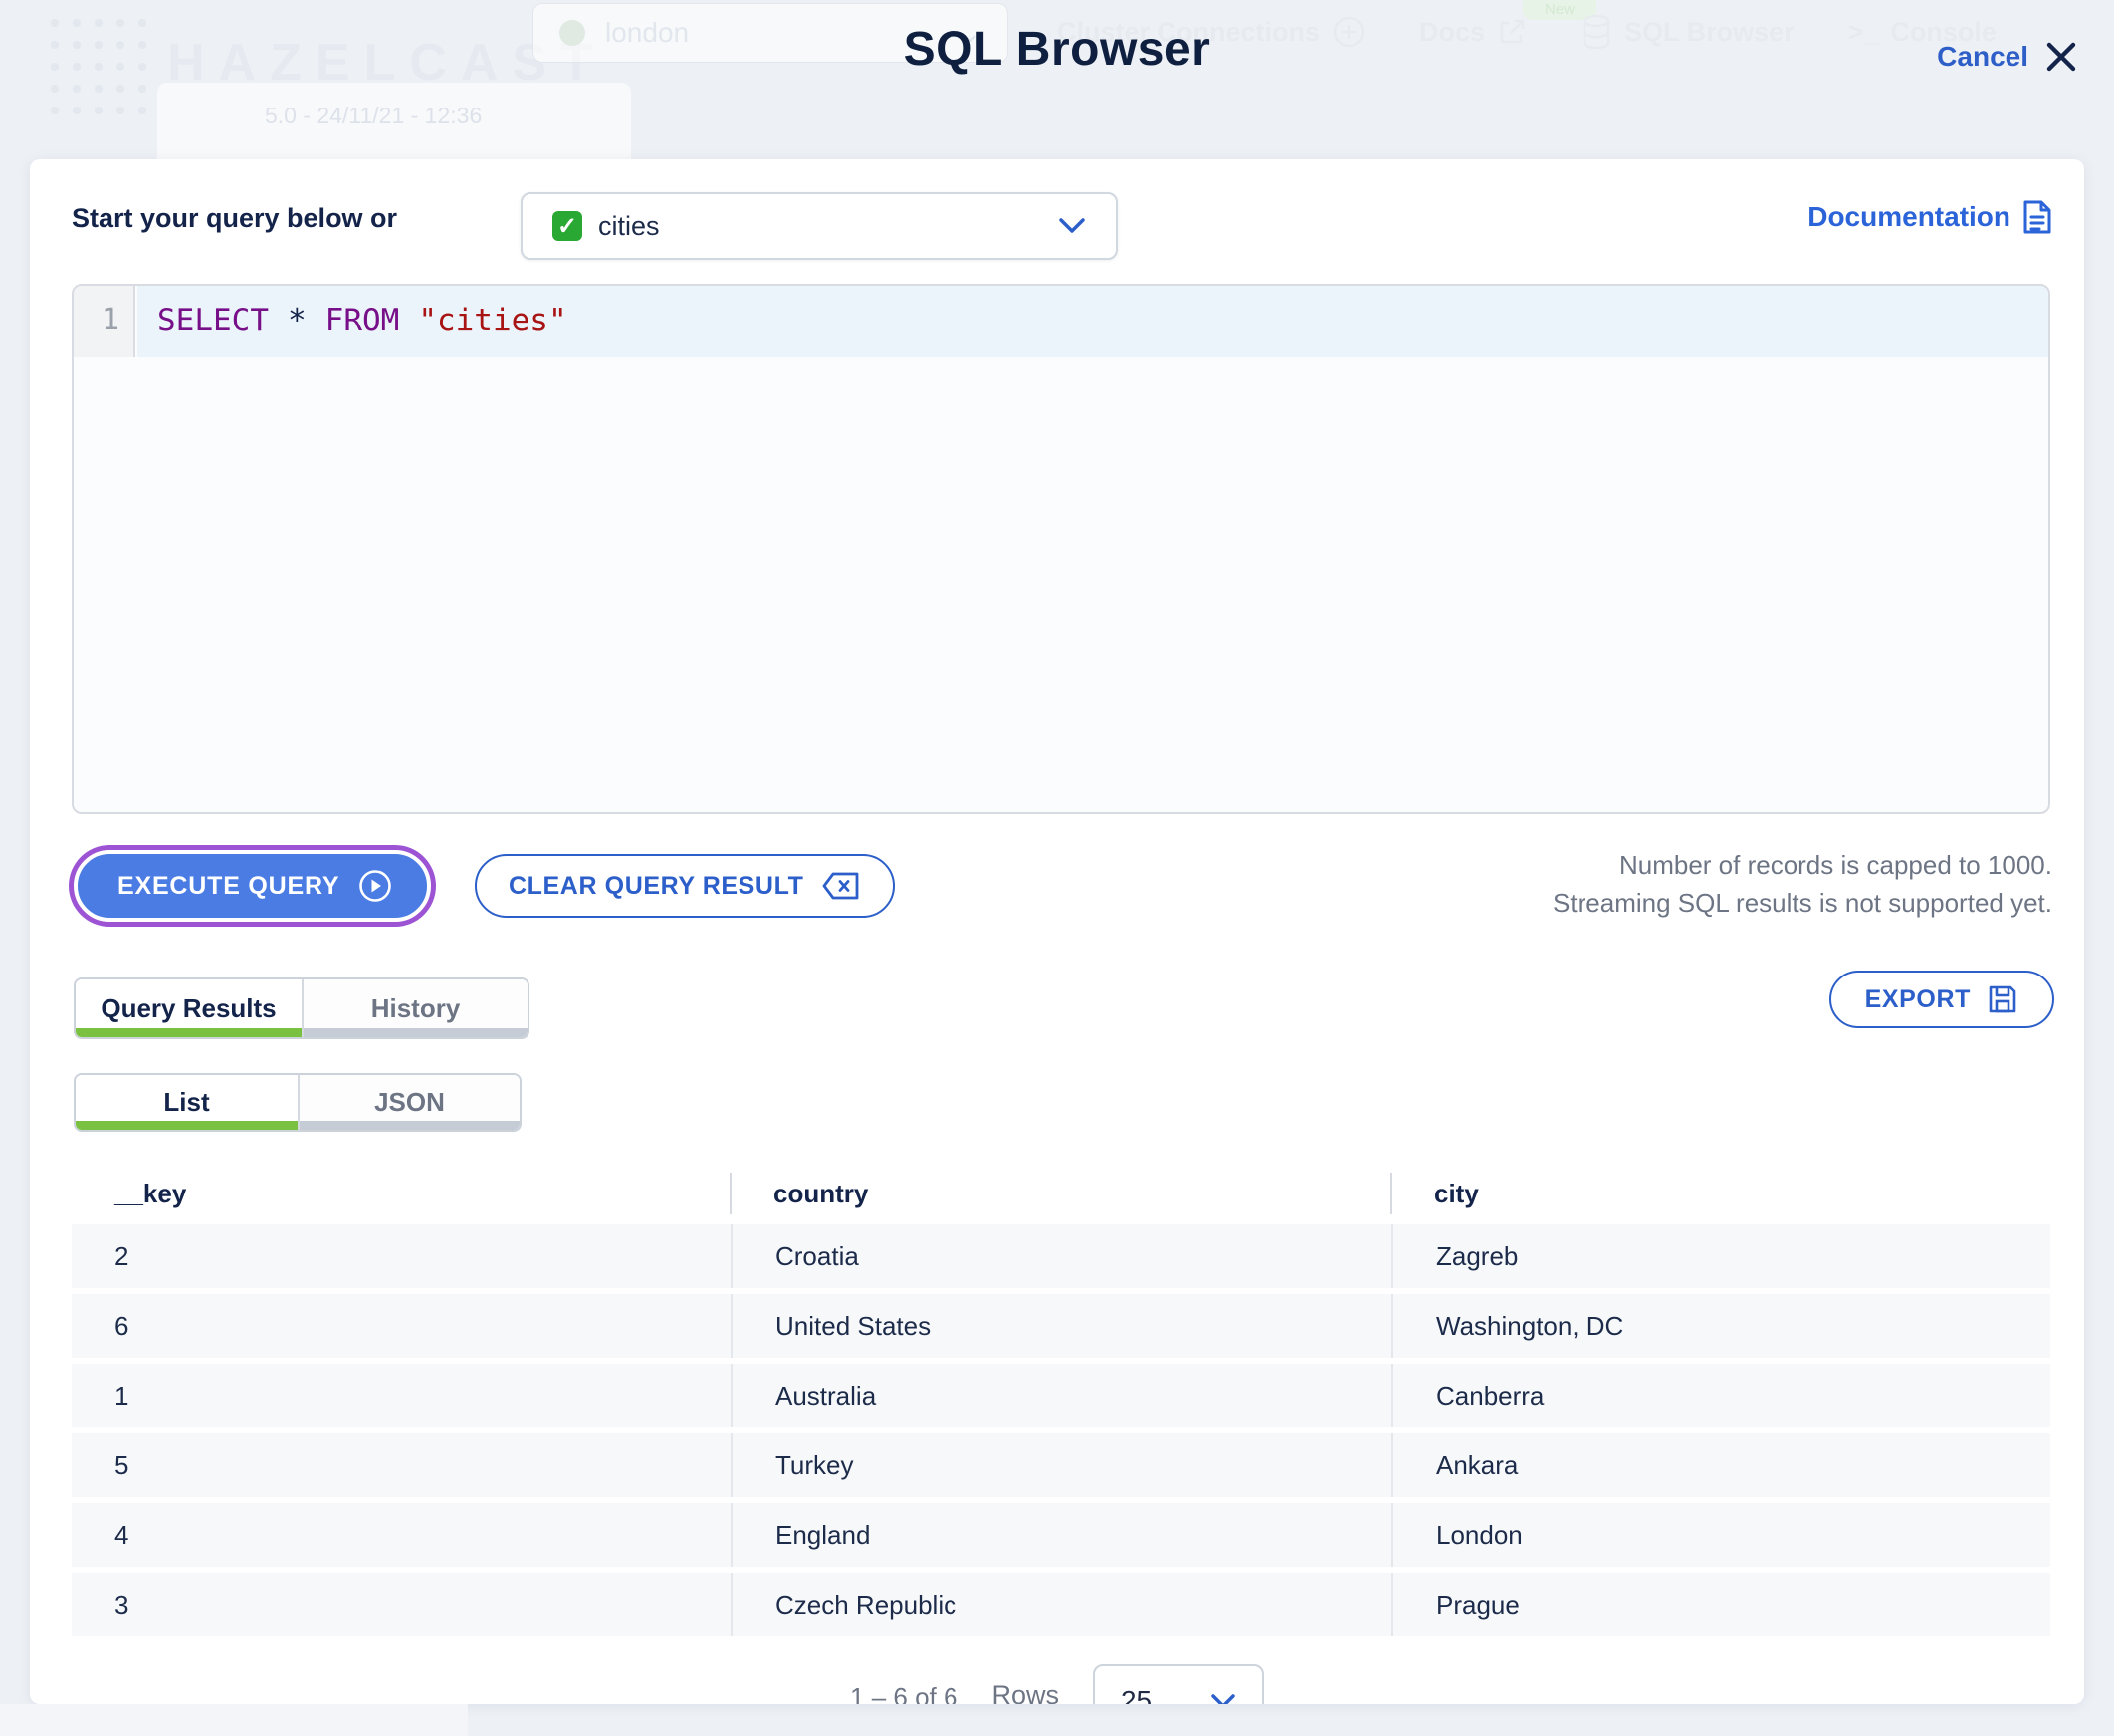 The height and width of the screenshot is (1736, 2114). What do you see at coordinates (1025, 1692) in the screenshot?
I see `rows-per-page-label: Rows` at bounding box center [1025, 1692].